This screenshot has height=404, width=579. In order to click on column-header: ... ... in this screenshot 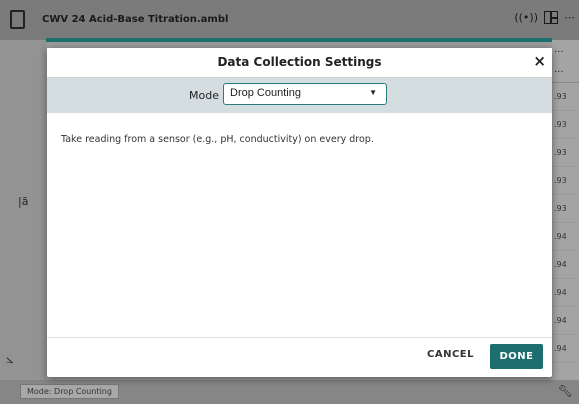, I will do `click(565, 61)`.